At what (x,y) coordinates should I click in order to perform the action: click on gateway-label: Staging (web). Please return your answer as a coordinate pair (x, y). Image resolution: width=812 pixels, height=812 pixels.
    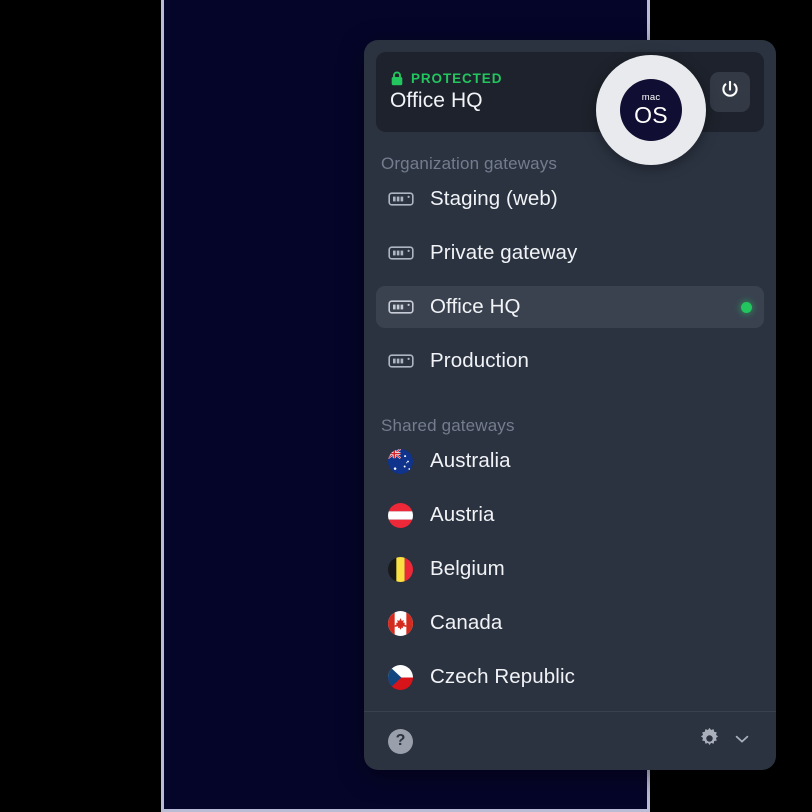
    Looking at the image, I should click on (494, 198).